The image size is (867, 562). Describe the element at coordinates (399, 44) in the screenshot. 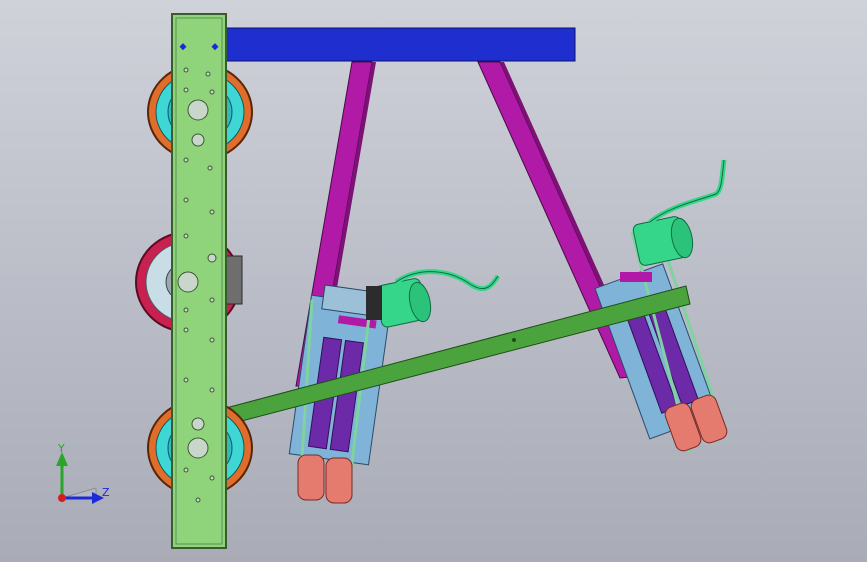

I see `top-crossbar` at that location.